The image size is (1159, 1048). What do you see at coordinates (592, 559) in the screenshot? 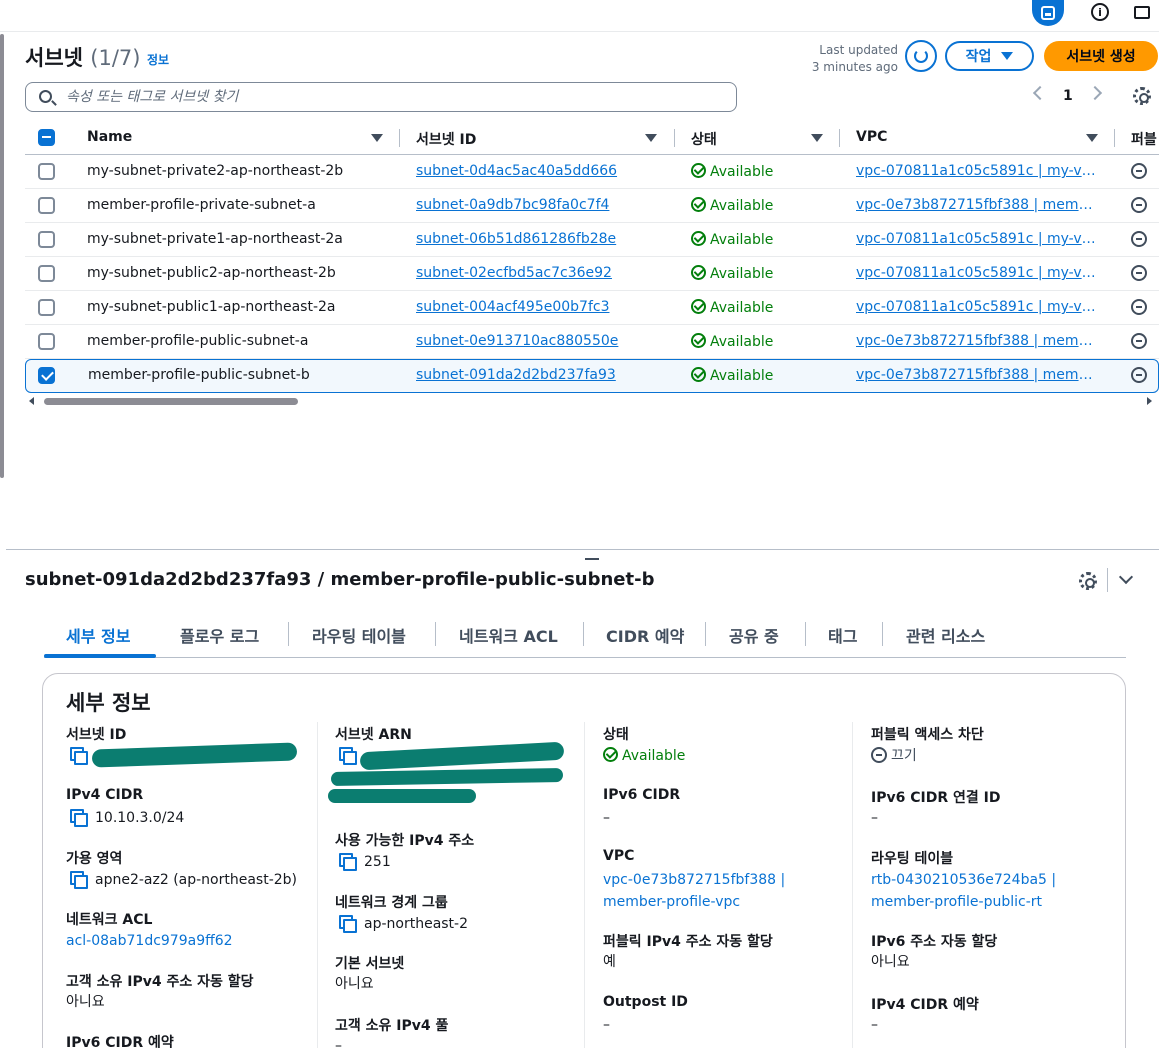
I see `resize-handle` at bounding box center [592, 559].